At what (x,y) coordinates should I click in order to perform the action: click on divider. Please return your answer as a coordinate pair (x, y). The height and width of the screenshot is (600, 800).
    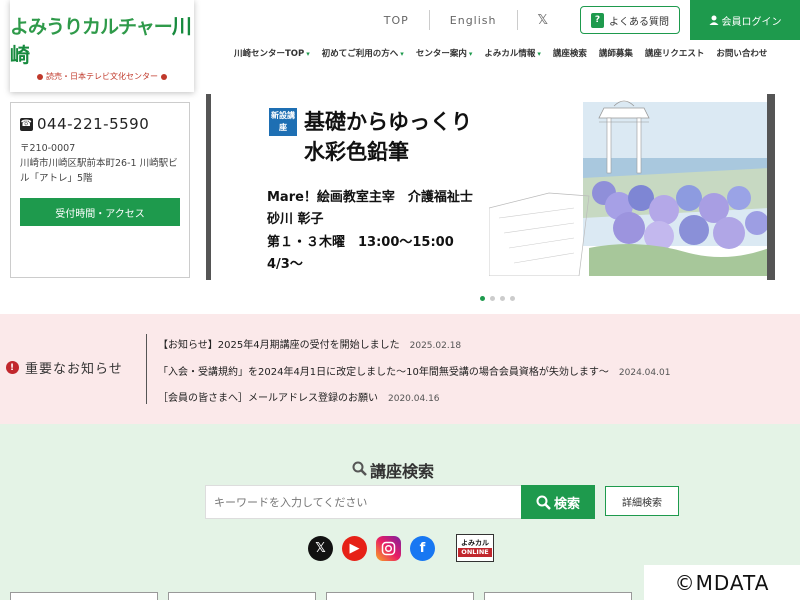
    Looking at the image, I should click on (146, 369).